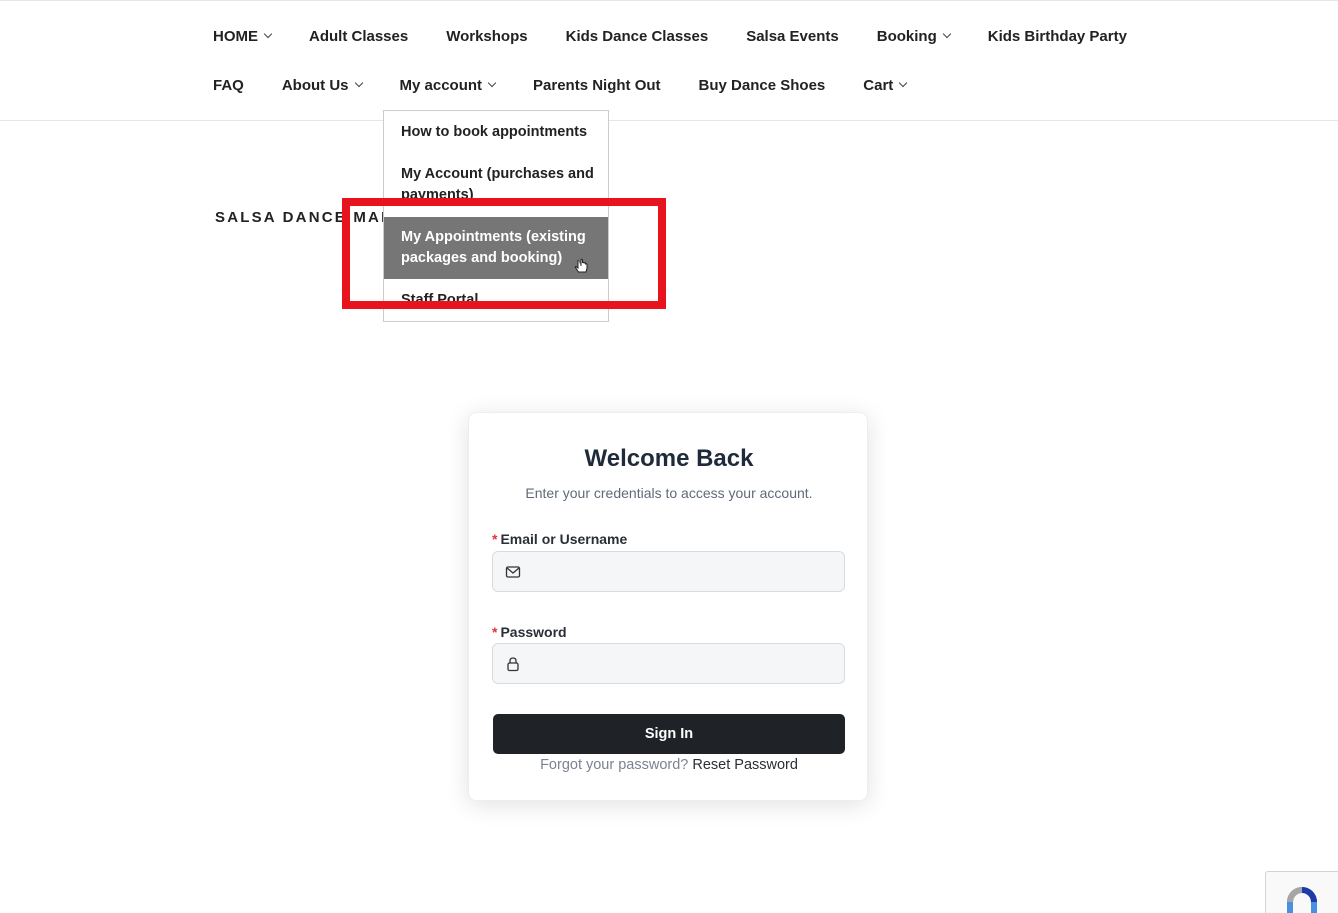 This screenshot has width=1338, height=913. What do you see at coordinates (597, 85) in the screenshot?
I see `nav-item-parents-night-out: Parents Night Out` at bounding box center [597, 85].